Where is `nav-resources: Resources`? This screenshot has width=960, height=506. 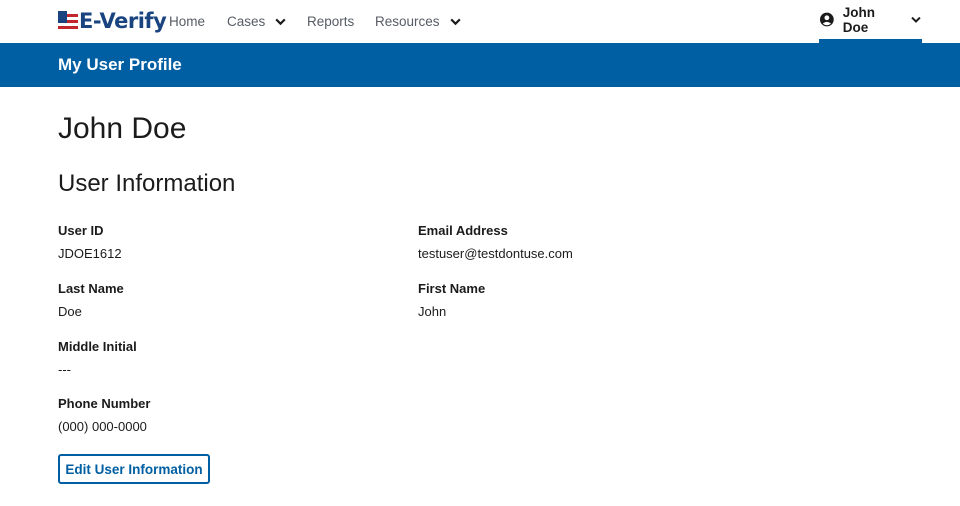 nav-resources: Resources is located at coordinates (418, 21).